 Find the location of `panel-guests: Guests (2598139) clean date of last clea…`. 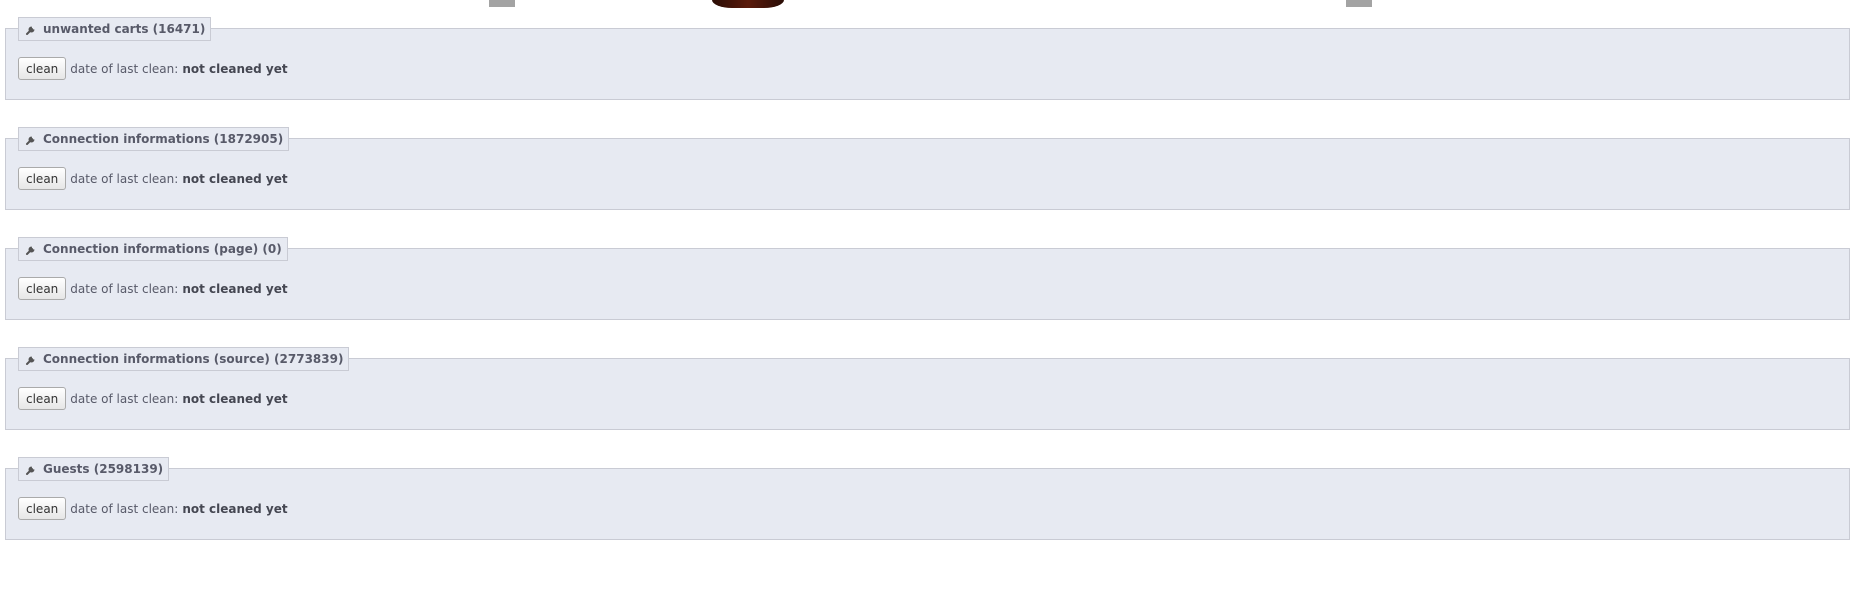

panel-guests: Guests (2598139) clean date of last clea… is located at coordinates (927, 498).